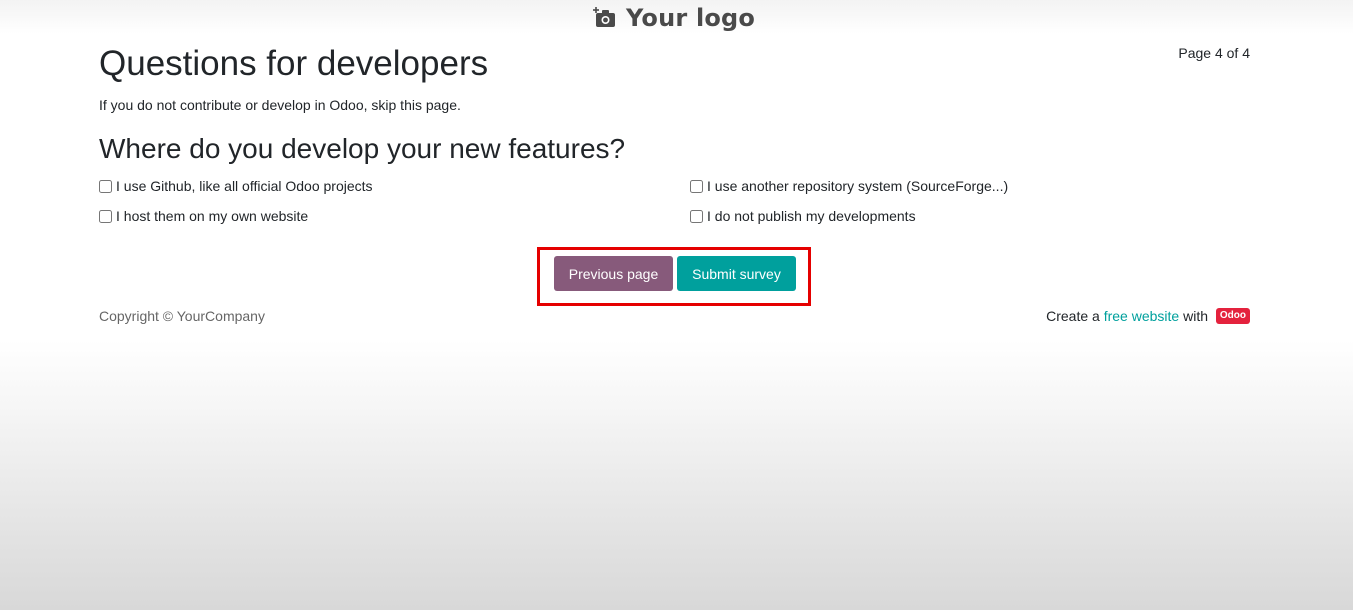  I want to click on company-logo: Your logo, so click(673, 18).